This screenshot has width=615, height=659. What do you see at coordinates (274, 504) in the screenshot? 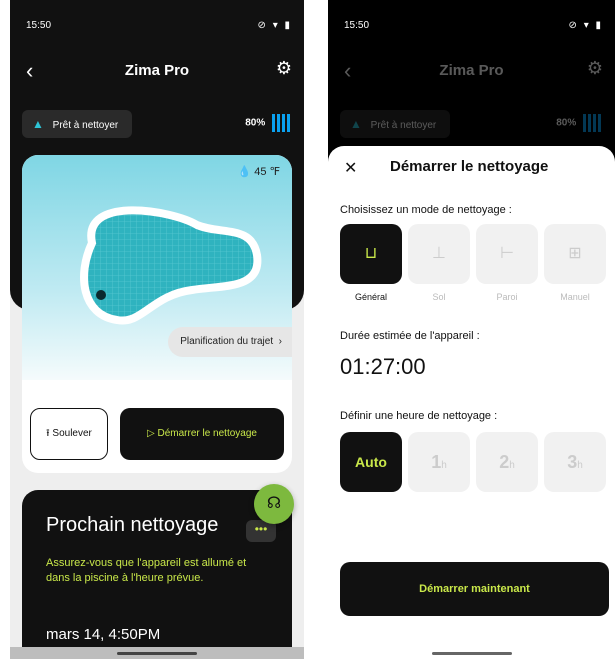
I see `support-headset-icon: ☊` at bounding box center [274, 504].